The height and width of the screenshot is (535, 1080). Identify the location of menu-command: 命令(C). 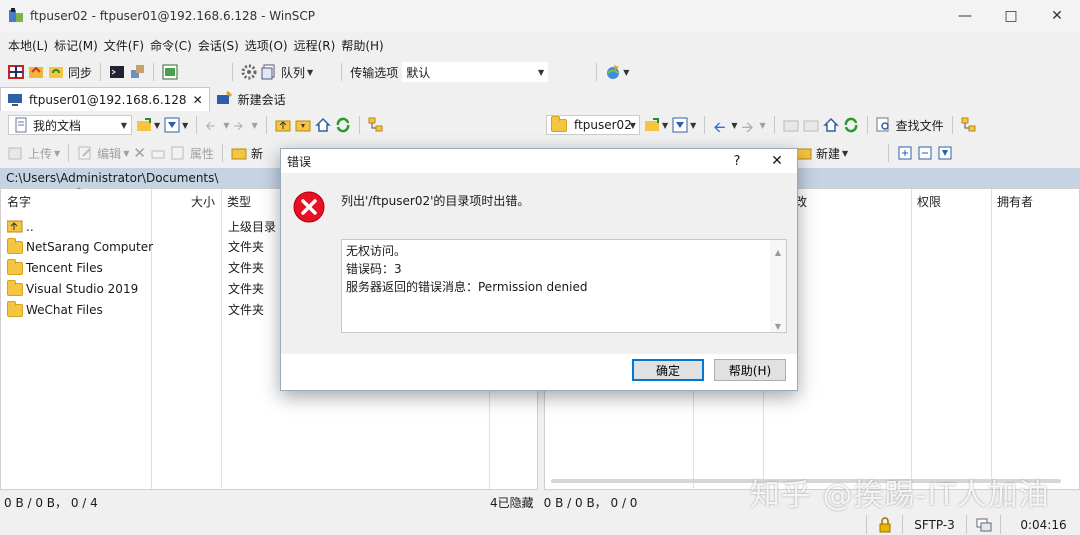
(171, 45).